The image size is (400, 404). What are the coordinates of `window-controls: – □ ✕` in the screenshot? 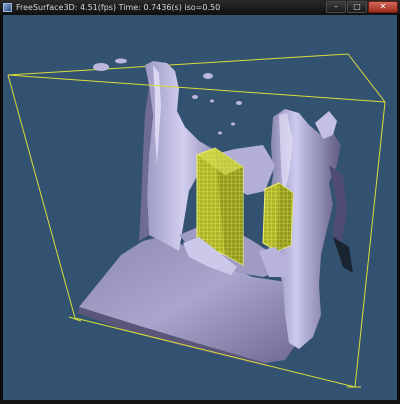 It's located at (362, 7).